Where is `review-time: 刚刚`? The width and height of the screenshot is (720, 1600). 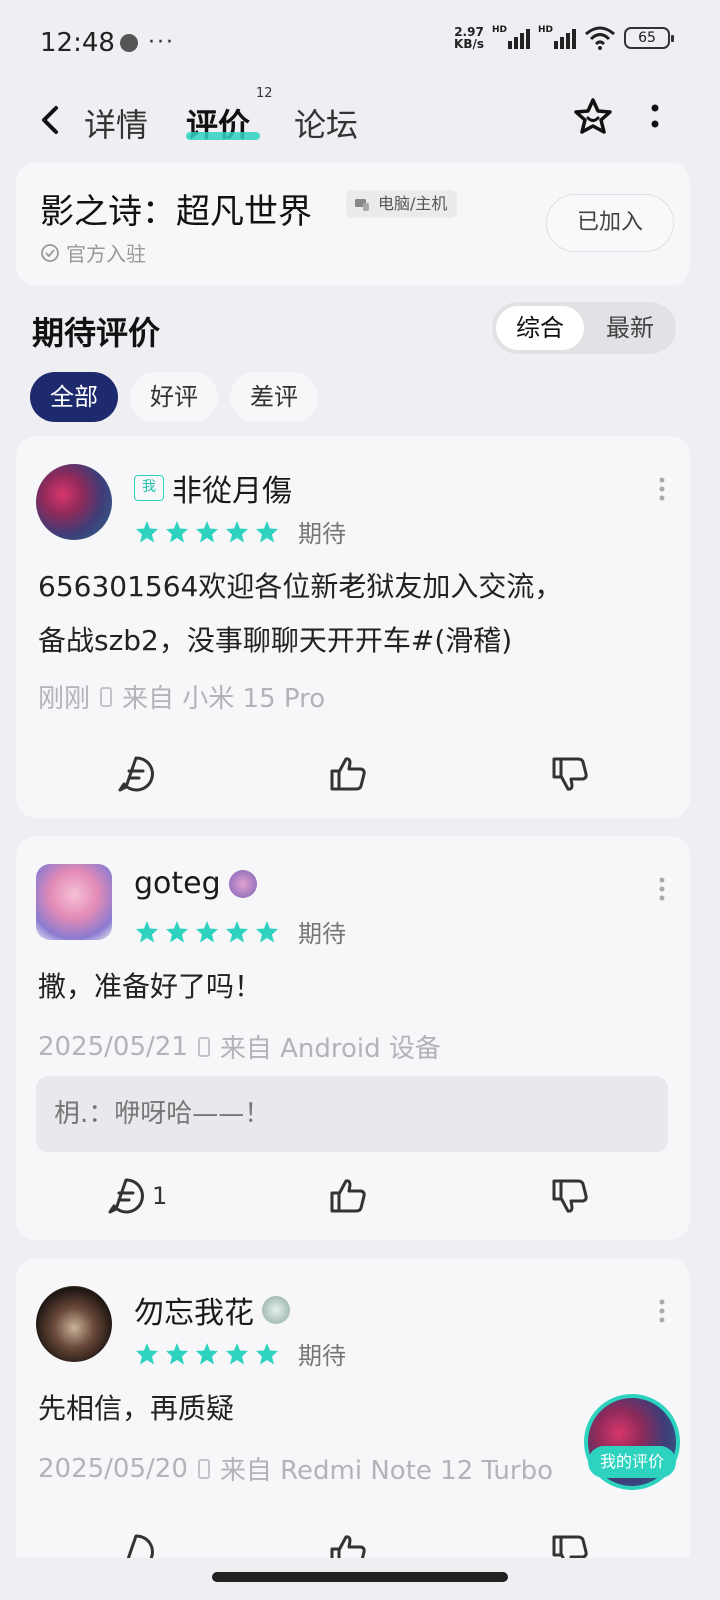 review-time: 刚刚 is located at coordinates (64, 699).